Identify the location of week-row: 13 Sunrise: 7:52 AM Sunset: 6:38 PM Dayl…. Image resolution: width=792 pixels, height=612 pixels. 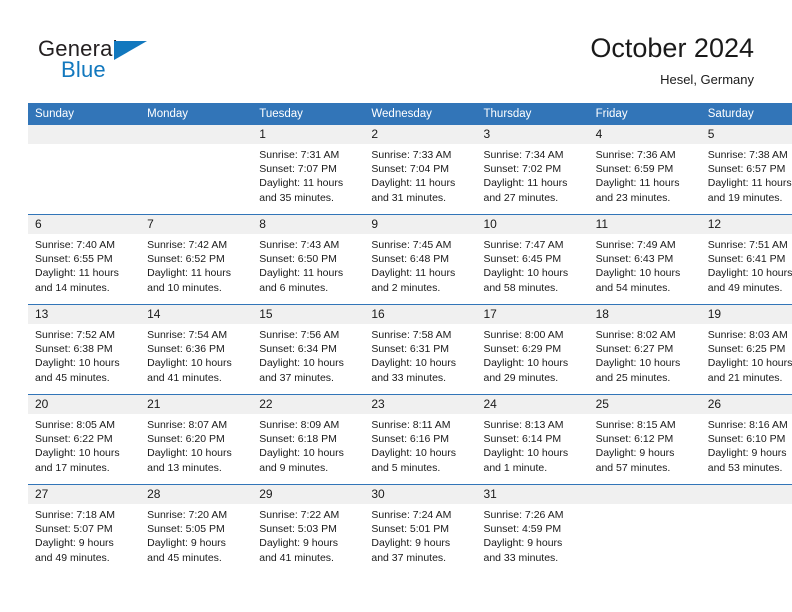
(410, 349).